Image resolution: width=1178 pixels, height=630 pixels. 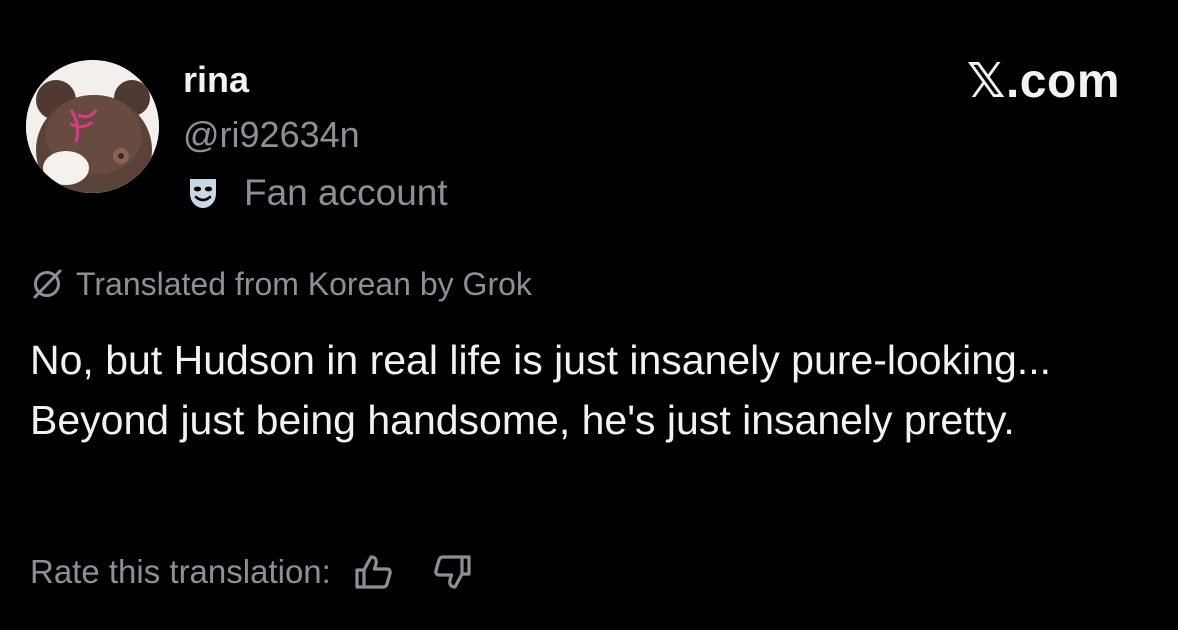 What do you see at coordinates (203, 193) in the screenshot?
I see `mask-icon` at bounding box center [203, 193].